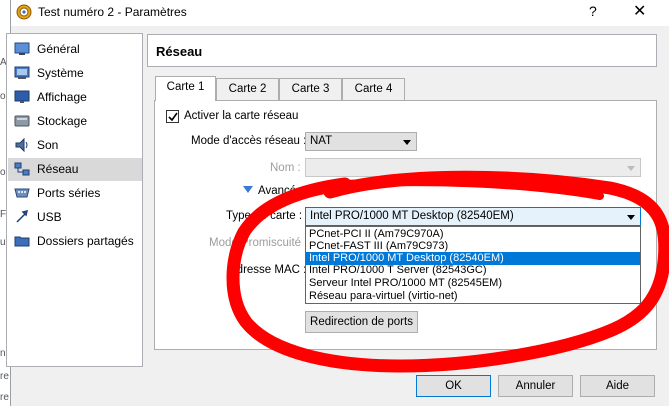 This screenshot has width=669, height=406. I want to click on dropdown-option: Réseau para-virtuel (virtio-net), so click(473, 296).